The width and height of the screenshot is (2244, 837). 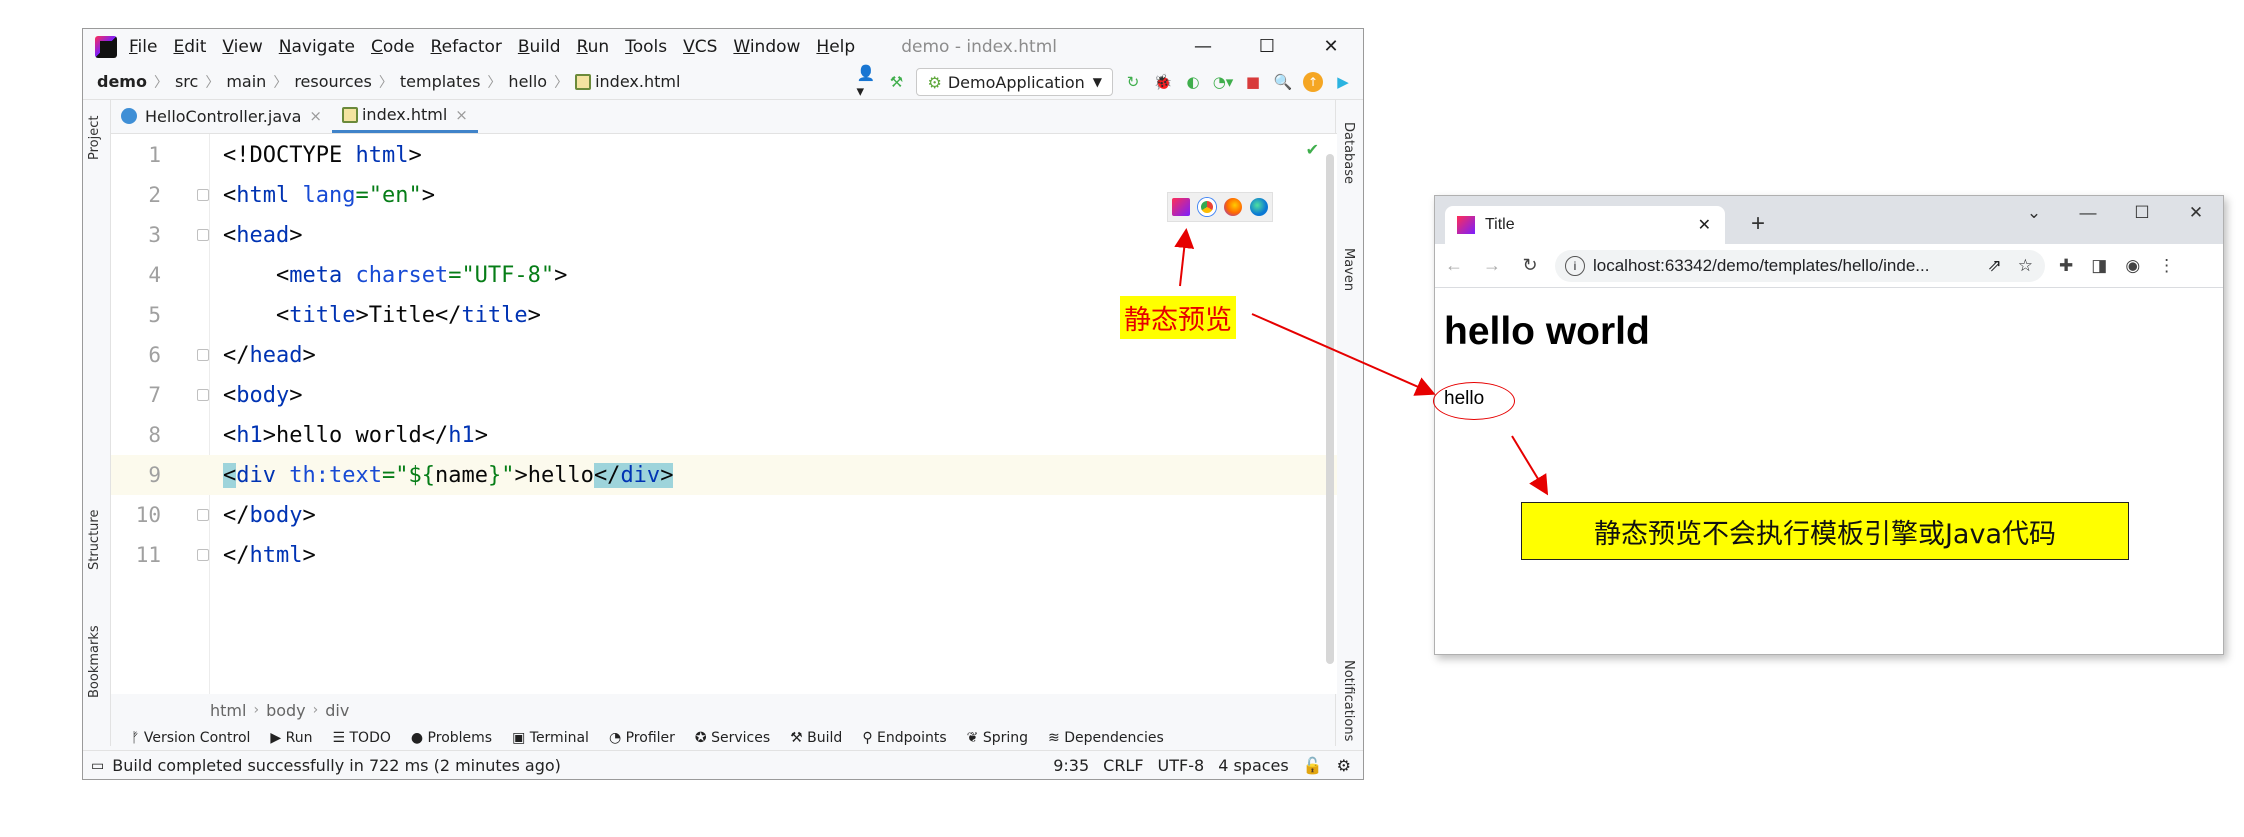 What do you see at coordinates (1348, 700) in the screenshot?
I see `notifications-tool-button: Notifications` at bounding box center [1348, 700].